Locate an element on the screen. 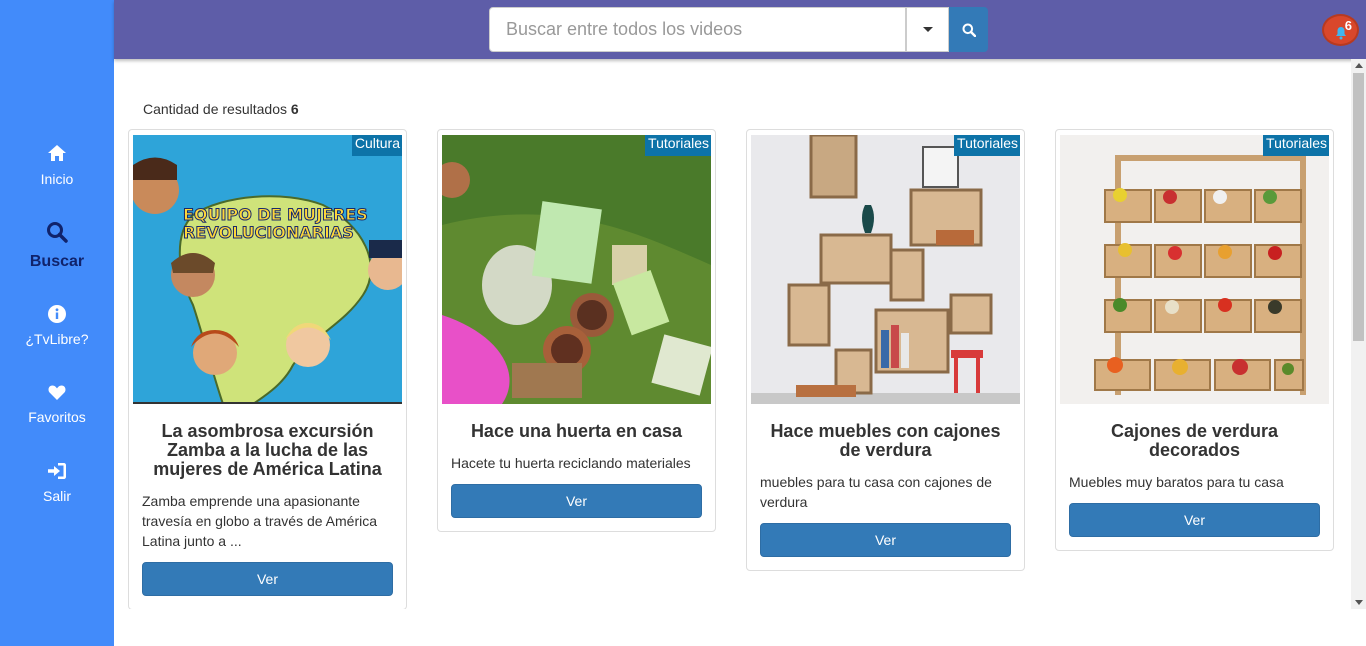  video-title: Hace una huerta en casa is located at coordinates (576, 431).